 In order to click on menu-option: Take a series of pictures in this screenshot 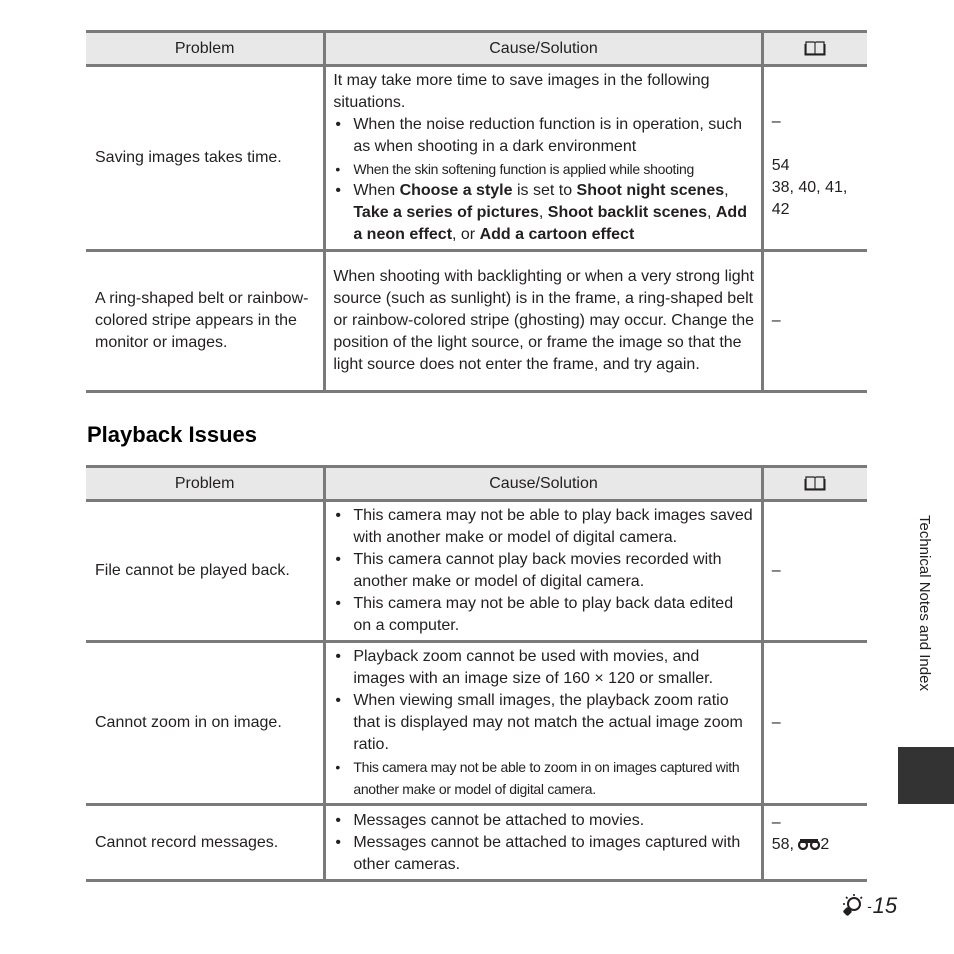, I will do `click(446, 212)`.